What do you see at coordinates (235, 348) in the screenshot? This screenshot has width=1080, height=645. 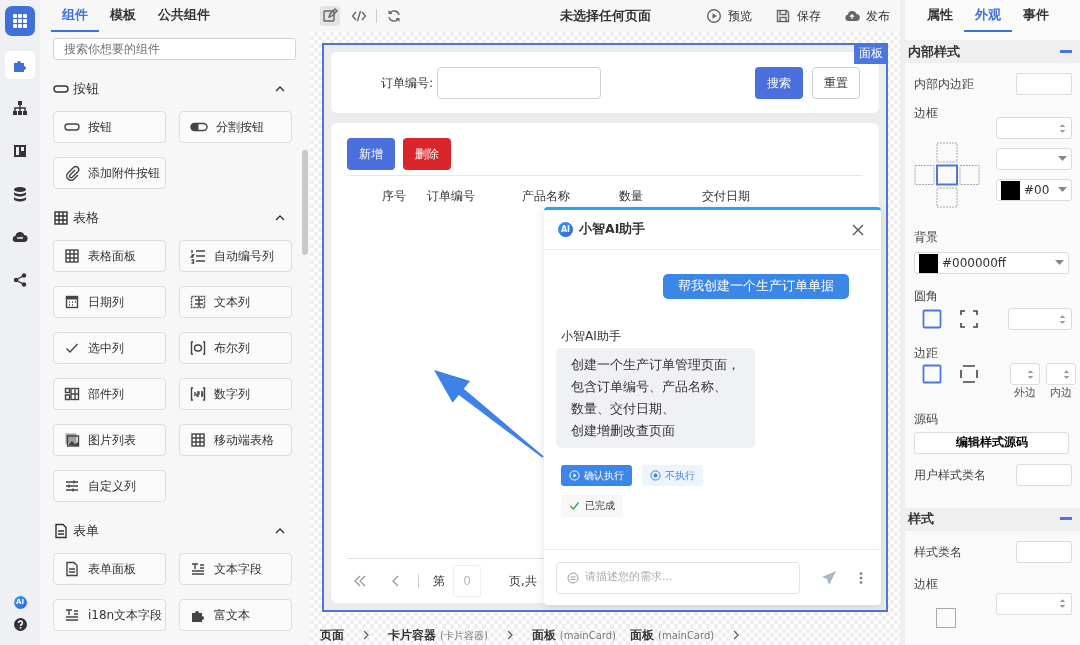 I see `component-item: 布尔列` at bounding box center [235, 348].